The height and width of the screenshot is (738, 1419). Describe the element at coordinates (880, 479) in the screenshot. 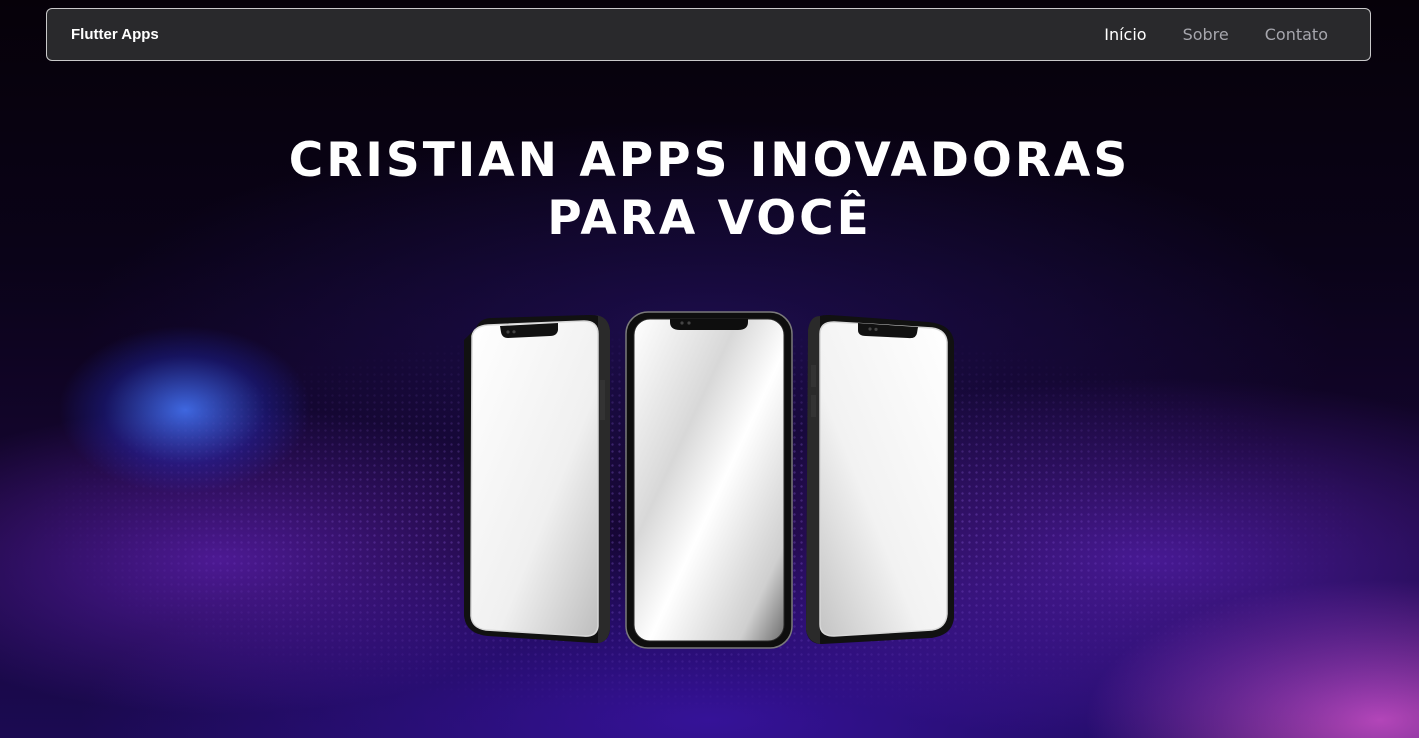

I see `phone-right` at that location.